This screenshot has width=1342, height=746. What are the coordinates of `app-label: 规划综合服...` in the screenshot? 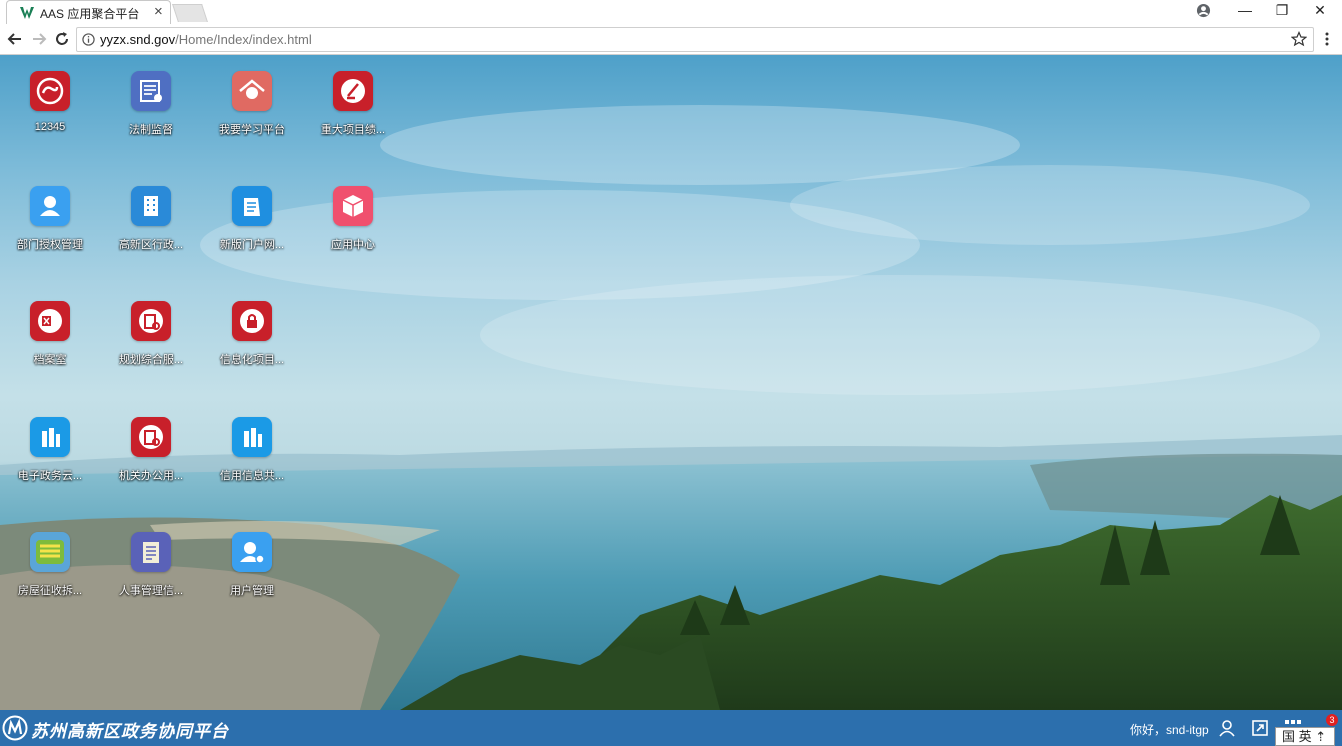 It's located at (151, 360).